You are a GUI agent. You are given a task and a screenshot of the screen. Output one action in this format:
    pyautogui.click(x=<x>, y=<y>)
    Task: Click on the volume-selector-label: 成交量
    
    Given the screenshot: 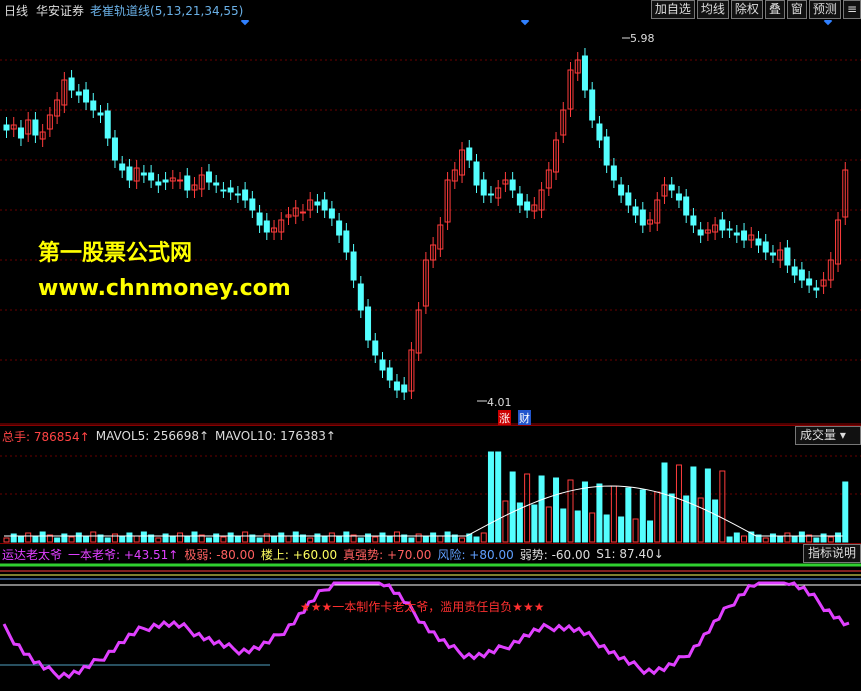 What is the action you would take?
    pyautogui.click(x=818, y=435)
    